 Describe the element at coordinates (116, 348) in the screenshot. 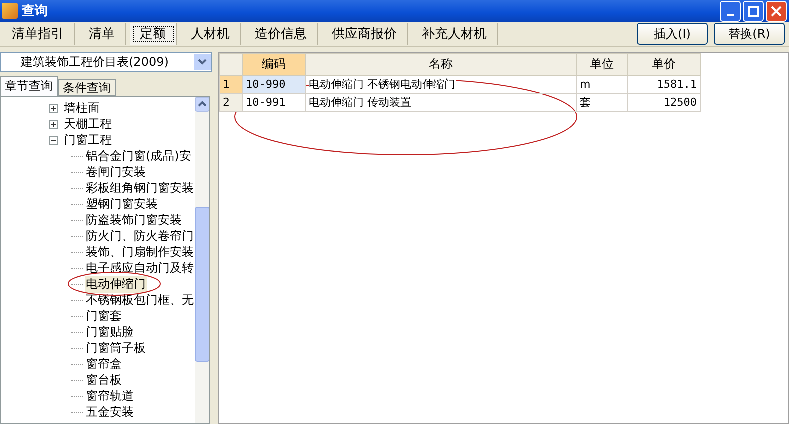

I see `tree-node: 门窗筒子板` at that location.